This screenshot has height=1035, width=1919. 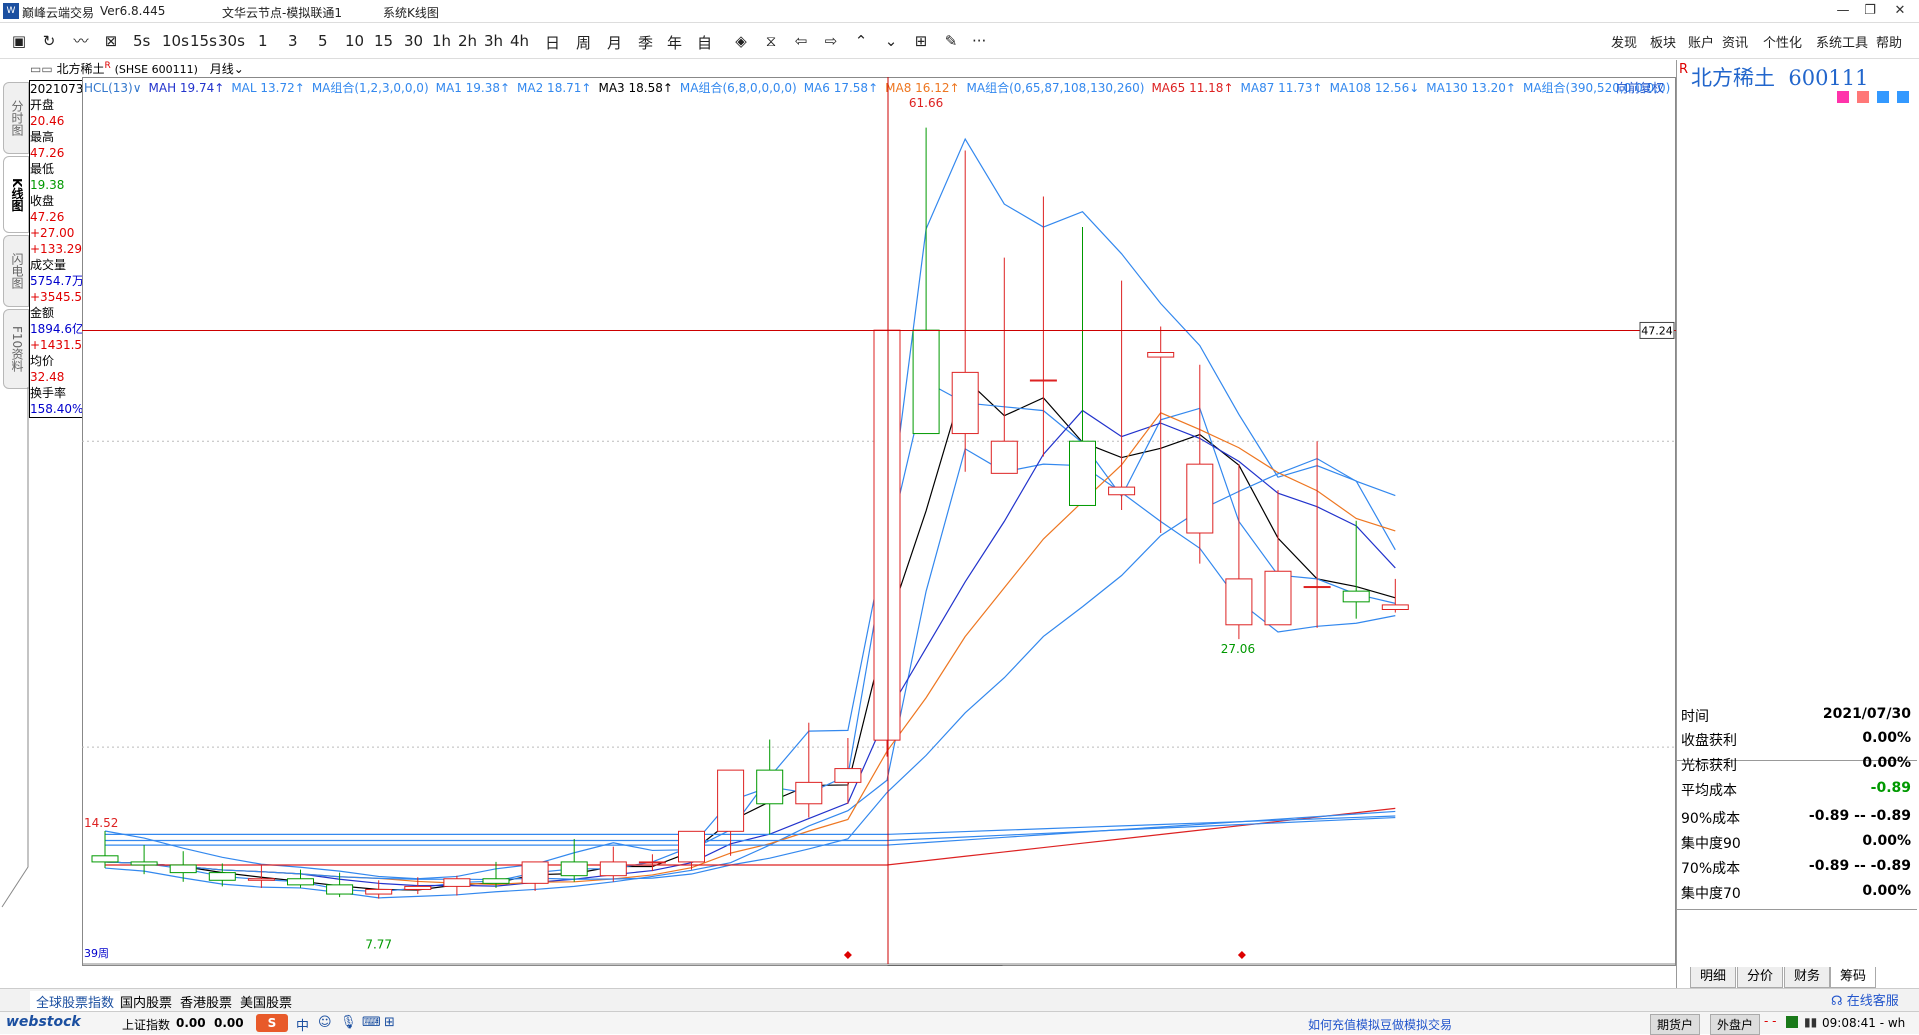 I want to click on rp-tab-1: 分价, so click(x=1760, y=977).